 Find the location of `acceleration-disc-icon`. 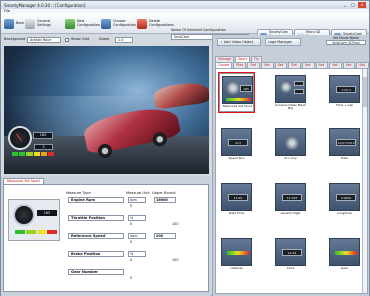

acceleration-disc-icon is located at coordinates (292, 143).